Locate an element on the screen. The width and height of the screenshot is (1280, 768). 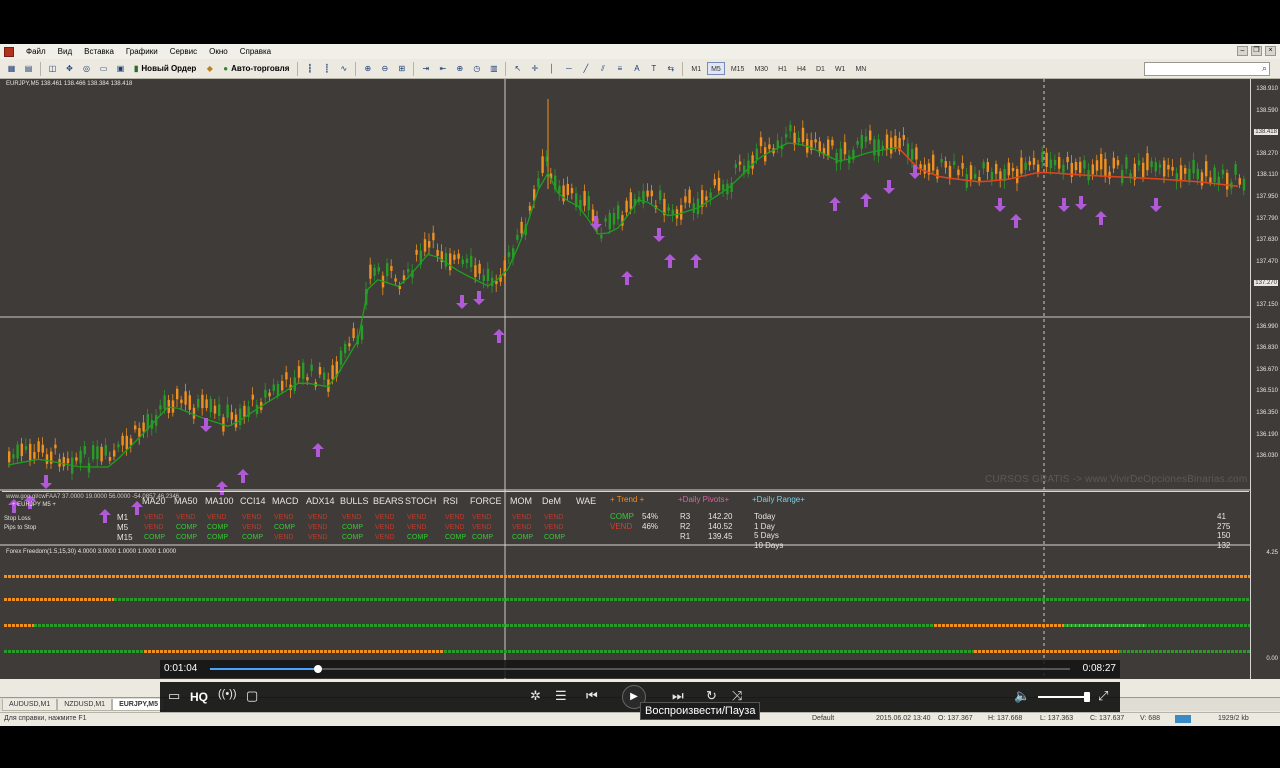
tf-m15: M15 is located at coordinates (738, 68).